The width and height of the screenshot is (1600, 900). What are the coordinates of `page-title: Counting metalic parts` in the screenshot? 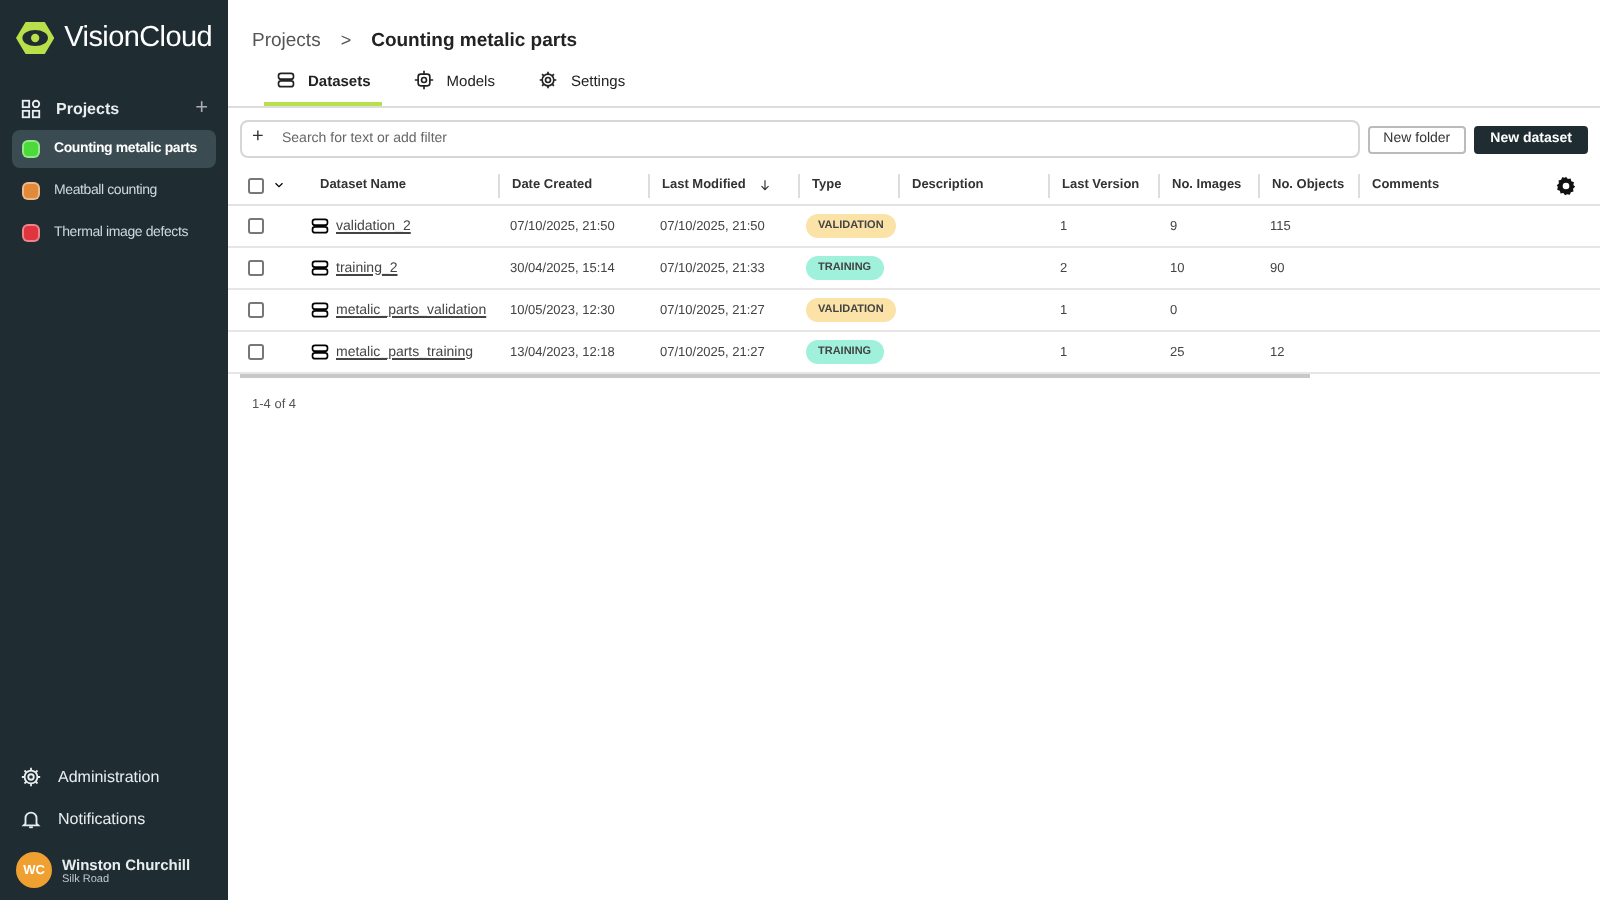 It's located at (474, 40).